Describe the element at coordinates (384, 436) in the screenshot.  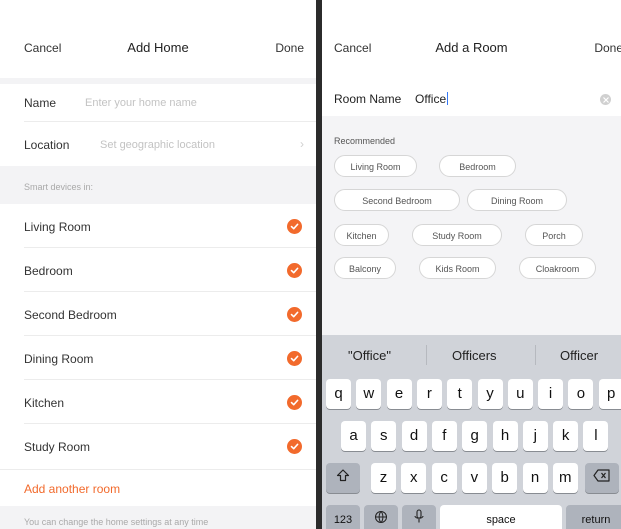
I see `key-s: s` at that location.